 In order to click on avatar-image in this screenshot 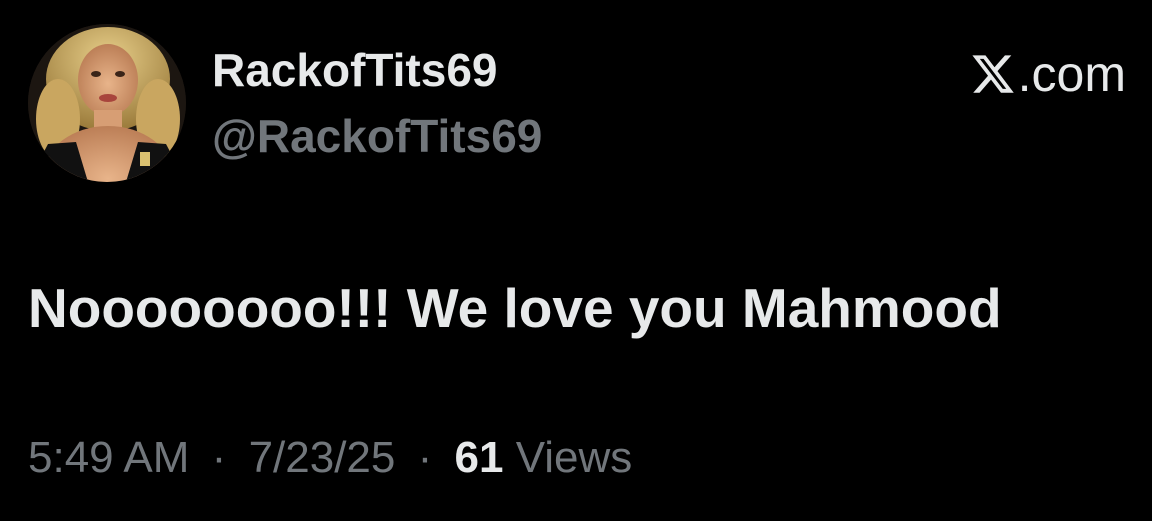, I will do `click(107, 103)`.